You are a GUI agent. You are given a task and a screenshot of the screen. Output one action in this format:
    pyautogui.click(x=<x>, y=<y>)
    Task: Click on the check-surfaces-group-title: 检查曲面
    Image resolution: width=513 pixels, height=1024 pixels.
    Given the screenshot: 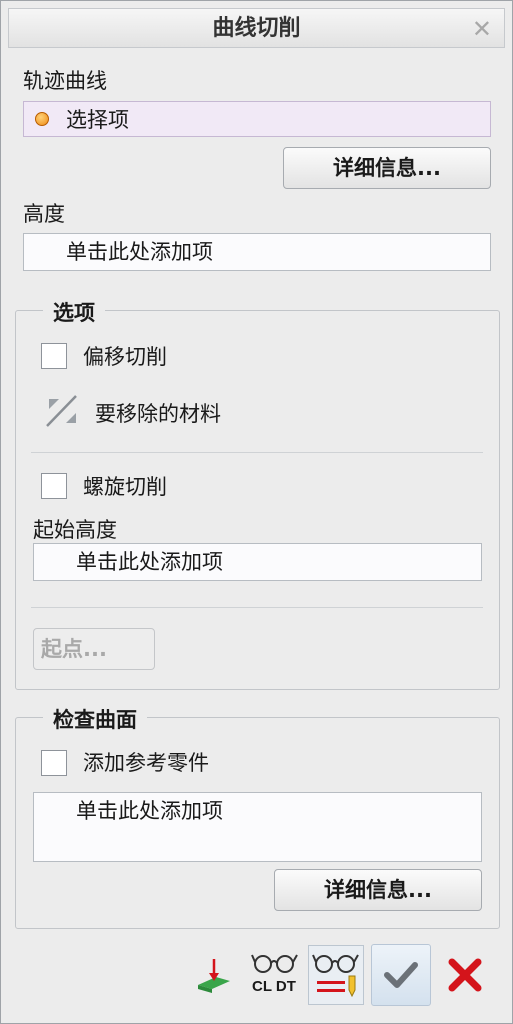 What is the action you would take?
    pyautogui.click(x=95, y=719)
    